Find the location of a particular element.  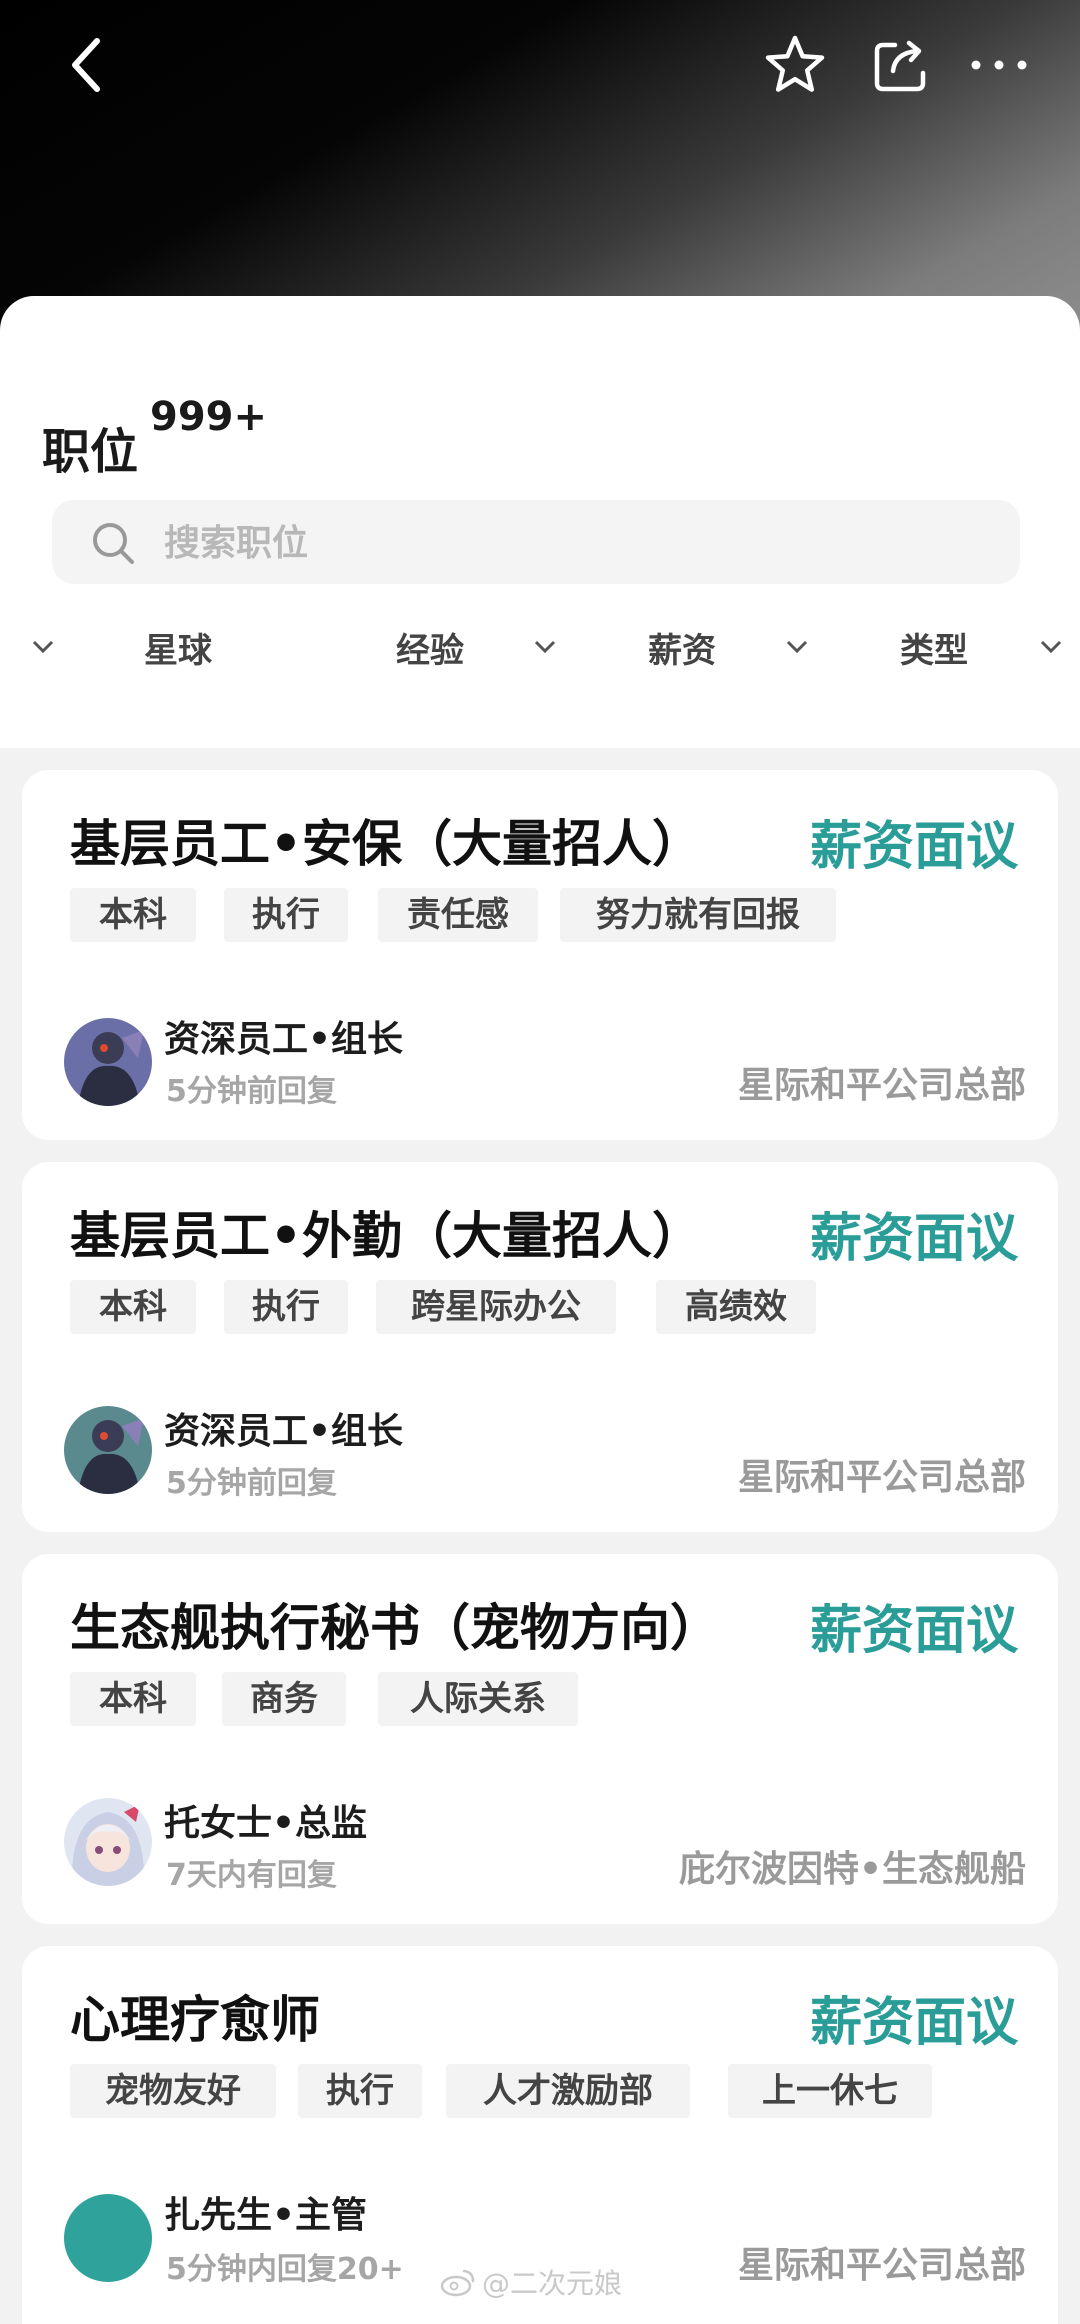

job-tag: 跨星际办公 is located at coordinates (496, 1307).